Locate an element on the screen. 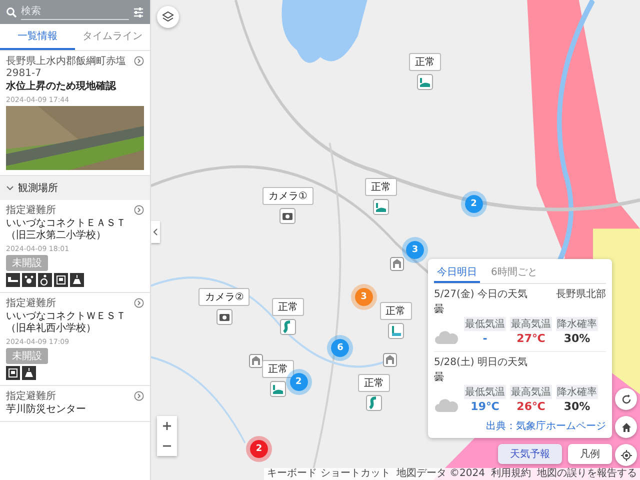 The height and width of the screenshot is (480, 640). tab: タイムライン is located at coordinates (112, 37).